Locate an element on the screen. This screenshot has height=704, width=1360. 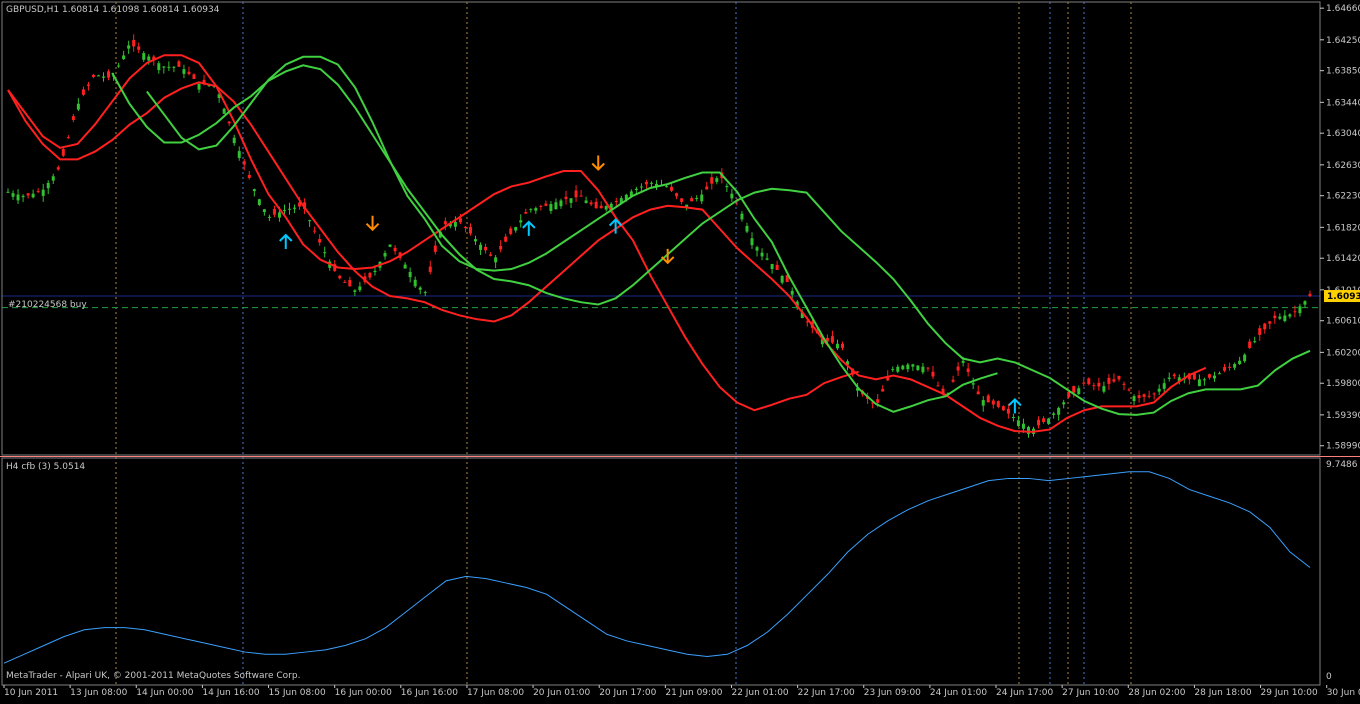
price-tick-label: 1.59800 is located at coordinates (1343, 384).